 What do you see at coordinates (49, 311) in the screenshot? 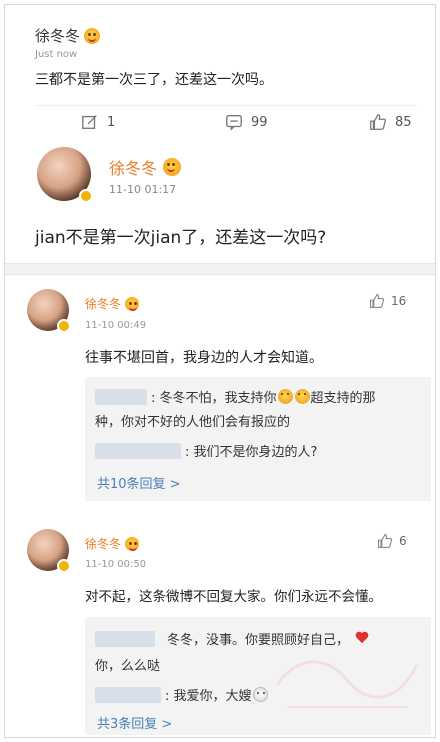
I see `comment-1-avatar` at bounding box center [49, 311].